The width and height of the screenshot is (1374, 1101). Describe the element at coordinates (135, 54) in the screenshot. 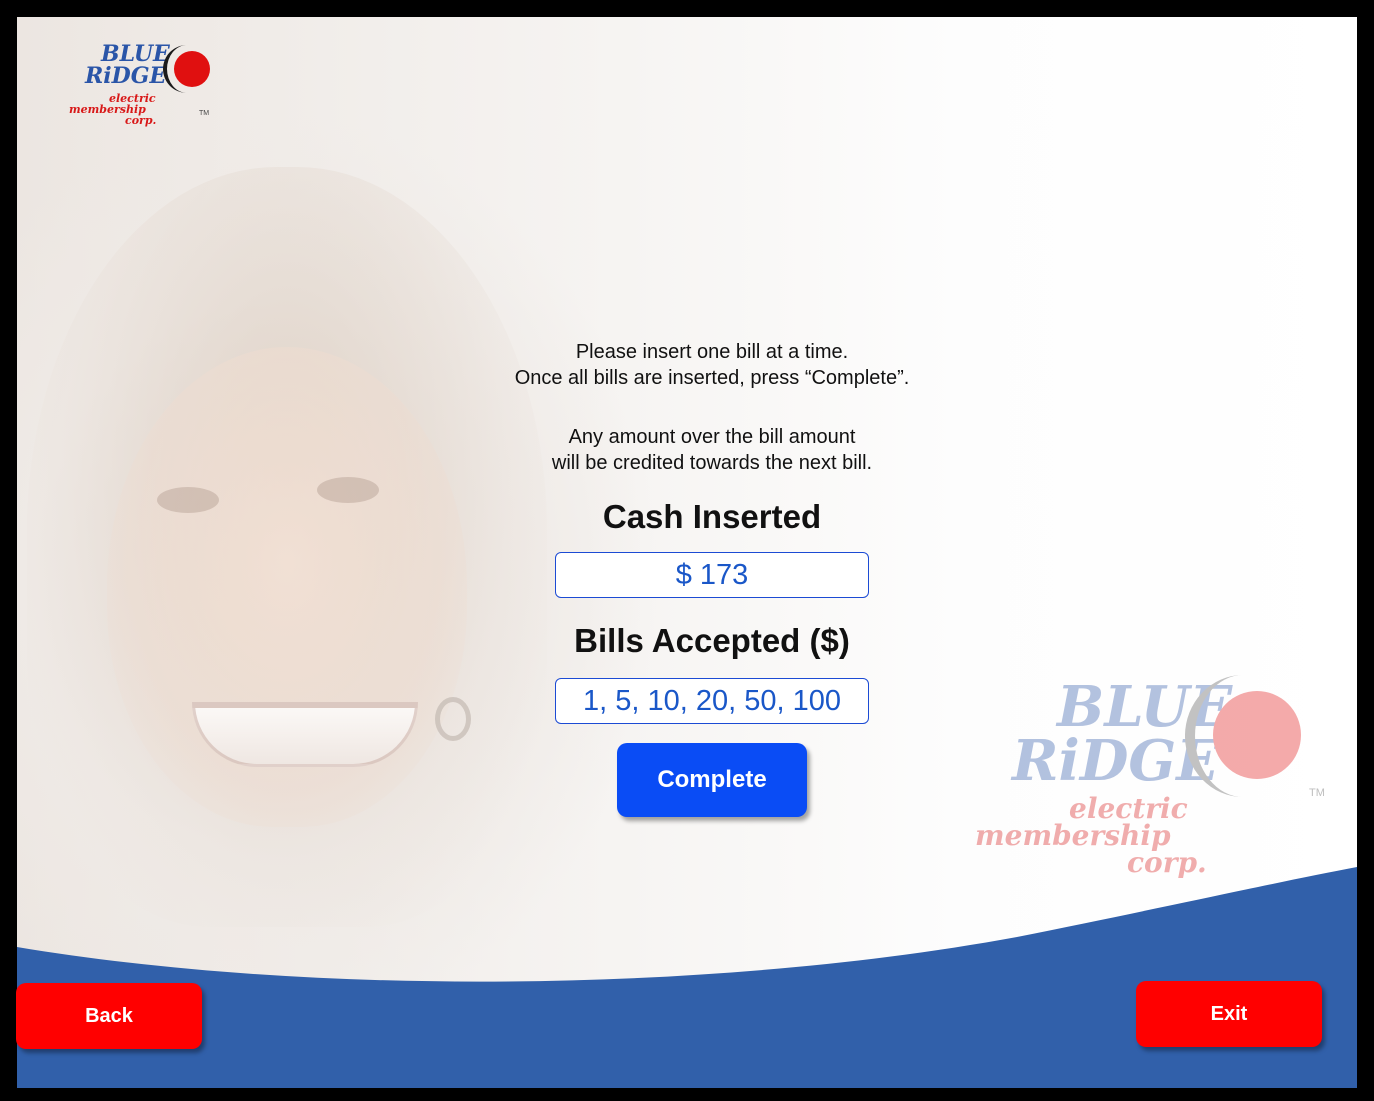

I see `logo-text-blue: BLUE` at that location.